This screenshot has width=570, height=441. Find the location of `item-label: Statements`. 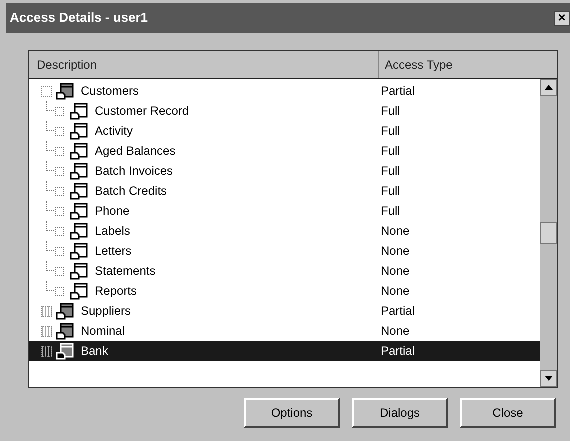

item-label: Statements is located at coordinates (125, 271).